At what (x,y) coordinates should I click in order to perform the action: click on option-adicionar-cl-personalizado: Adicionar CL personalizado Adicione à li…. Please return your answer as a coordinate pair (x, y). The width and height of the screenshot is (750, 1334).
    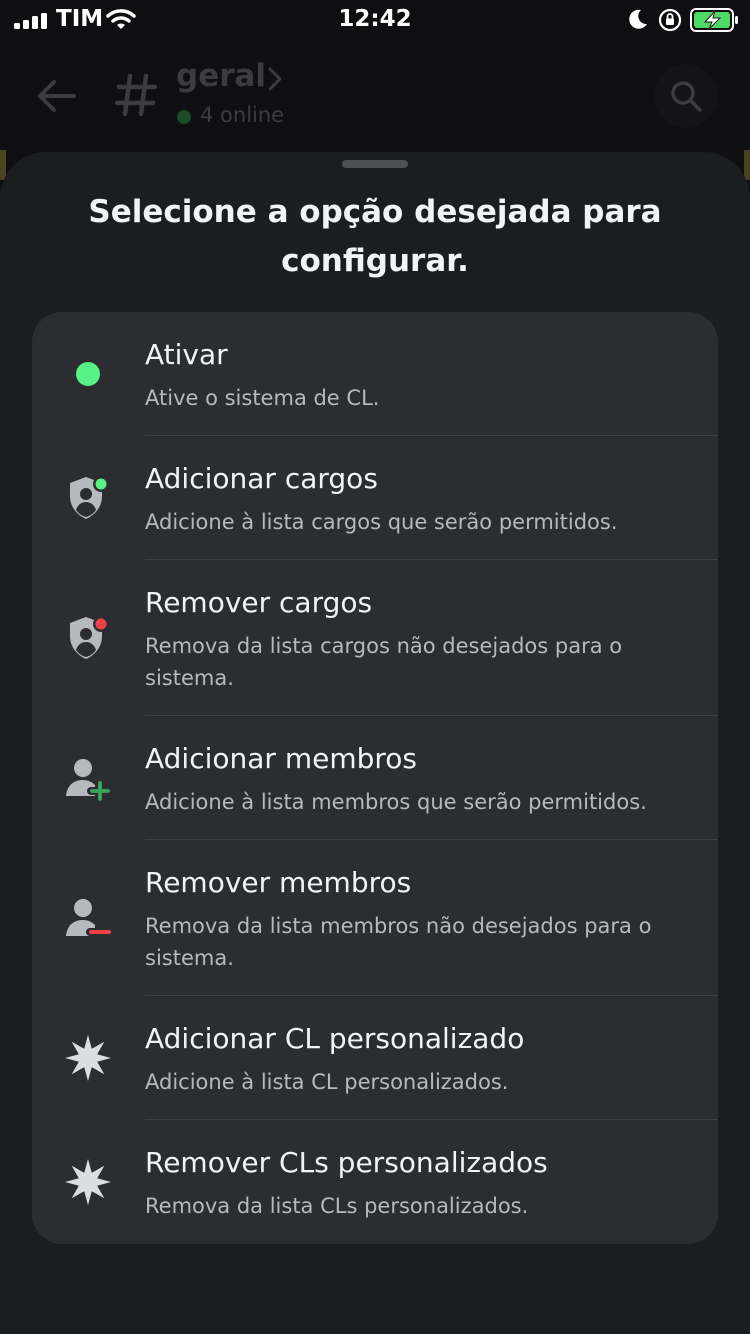
    Looking at the image, I should click on (375, 1058).